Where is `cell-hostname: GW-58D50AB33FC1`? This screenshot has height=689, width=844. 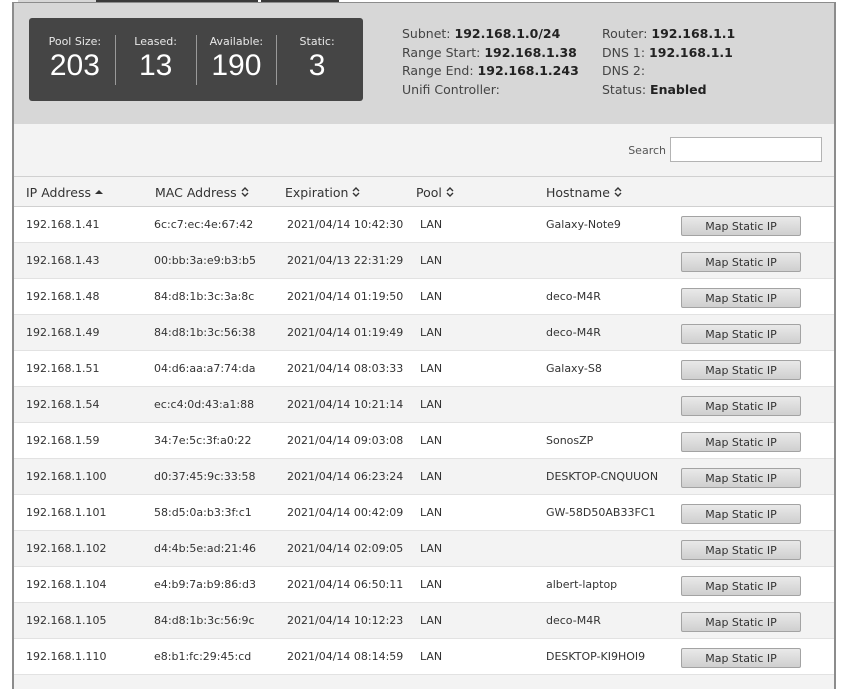
cell-hostname: GW-58D50AB33FC1 is located at coordinates (601, 512).